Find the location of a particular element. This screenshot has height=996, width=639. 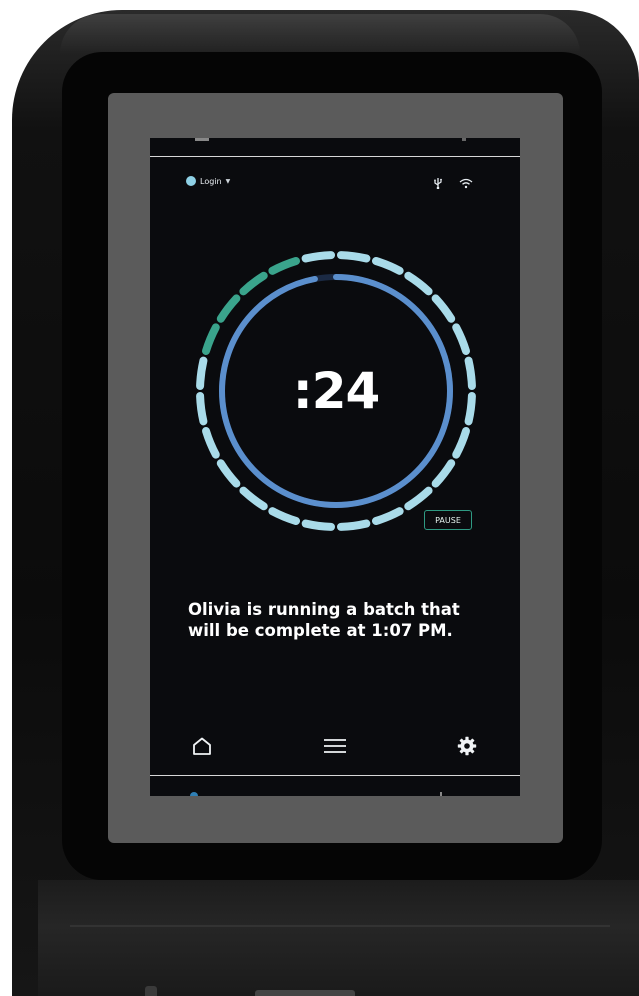

device-base-seam is located at coordinates (340, 926).